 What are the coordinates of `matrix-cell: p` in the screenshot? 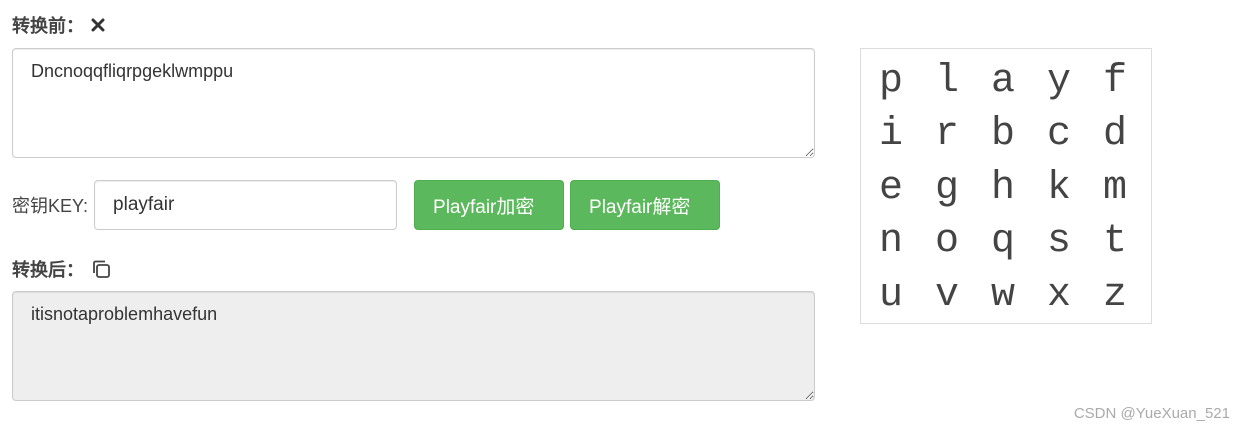 It's located at (890, 81).